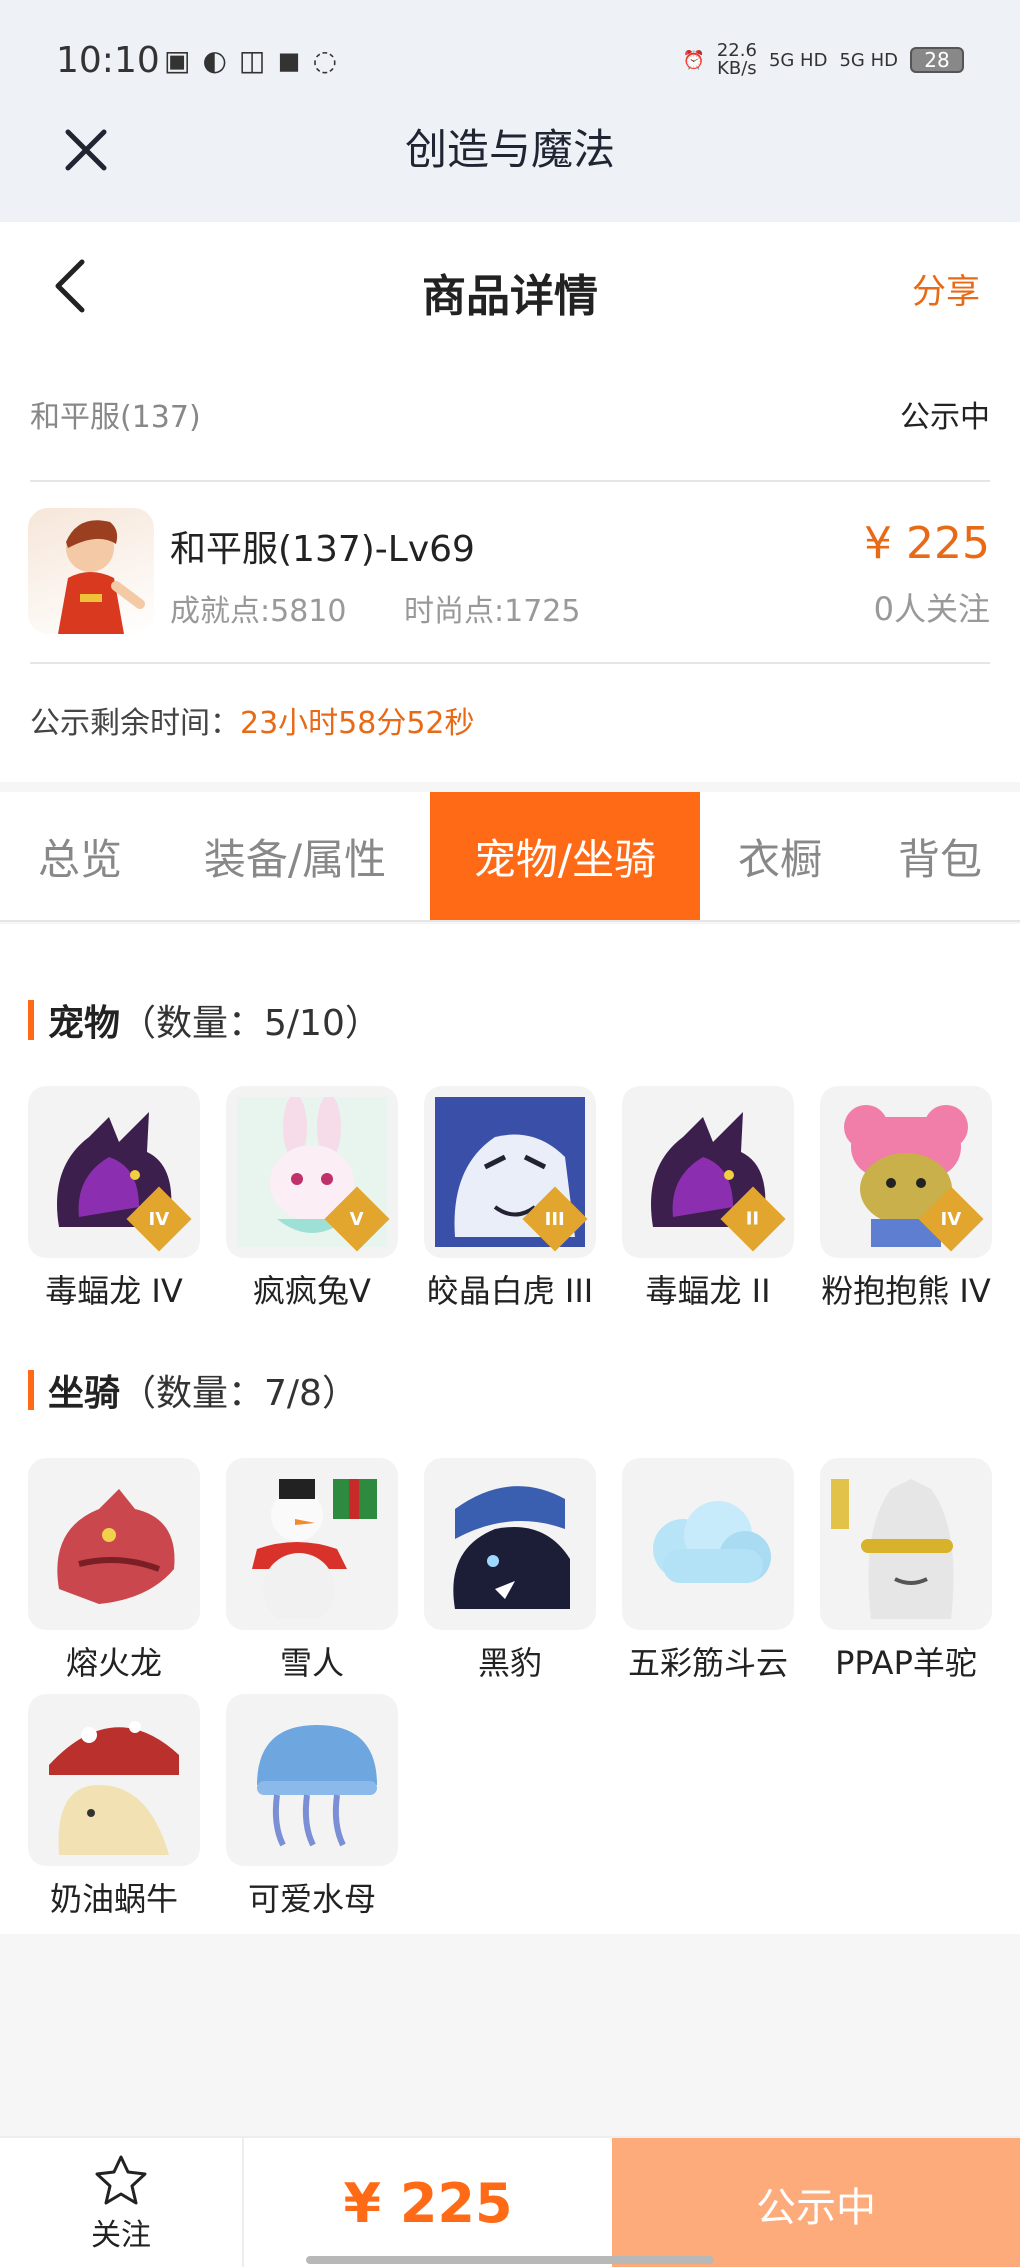  I want to click on notification-icons: ▣ ◐ ◫ ◼ ◌, so click(250, 60).